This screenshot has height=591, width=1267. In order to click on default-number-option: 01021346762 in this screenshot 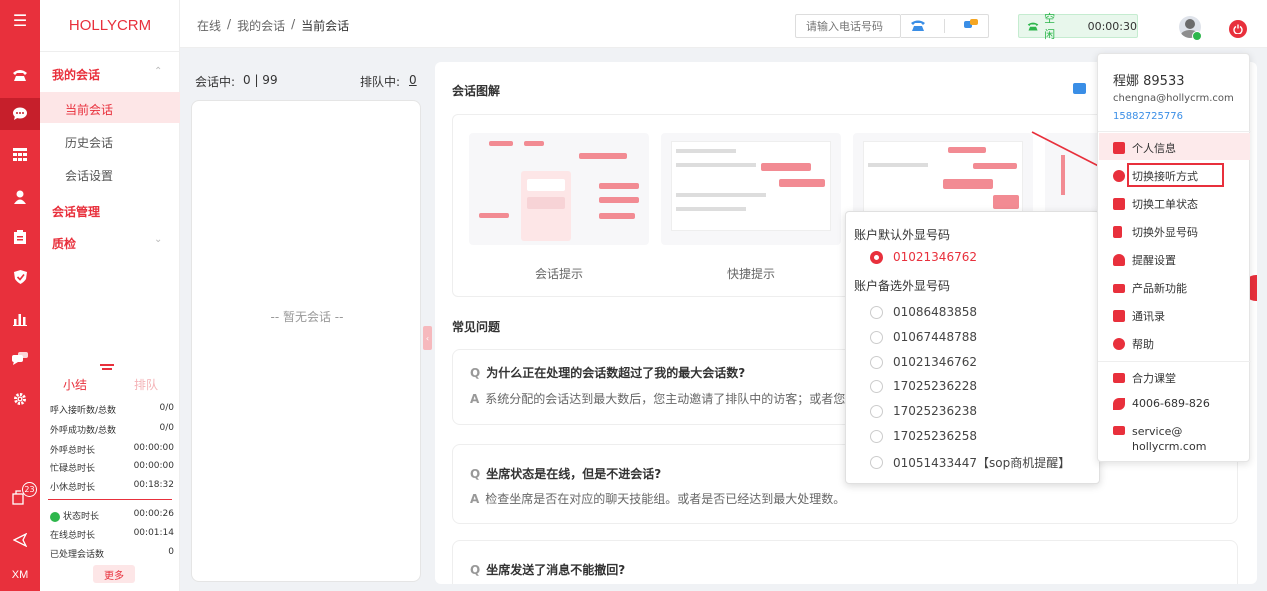, I will do `click(923, 257)`.